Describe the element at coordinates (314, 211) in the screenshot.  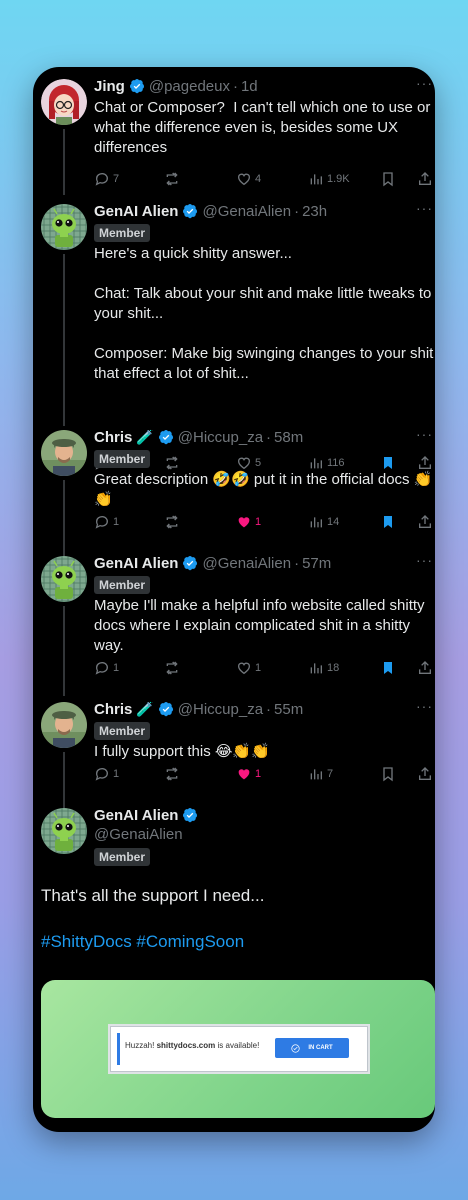
I see `timestamp: 23h` at that location.